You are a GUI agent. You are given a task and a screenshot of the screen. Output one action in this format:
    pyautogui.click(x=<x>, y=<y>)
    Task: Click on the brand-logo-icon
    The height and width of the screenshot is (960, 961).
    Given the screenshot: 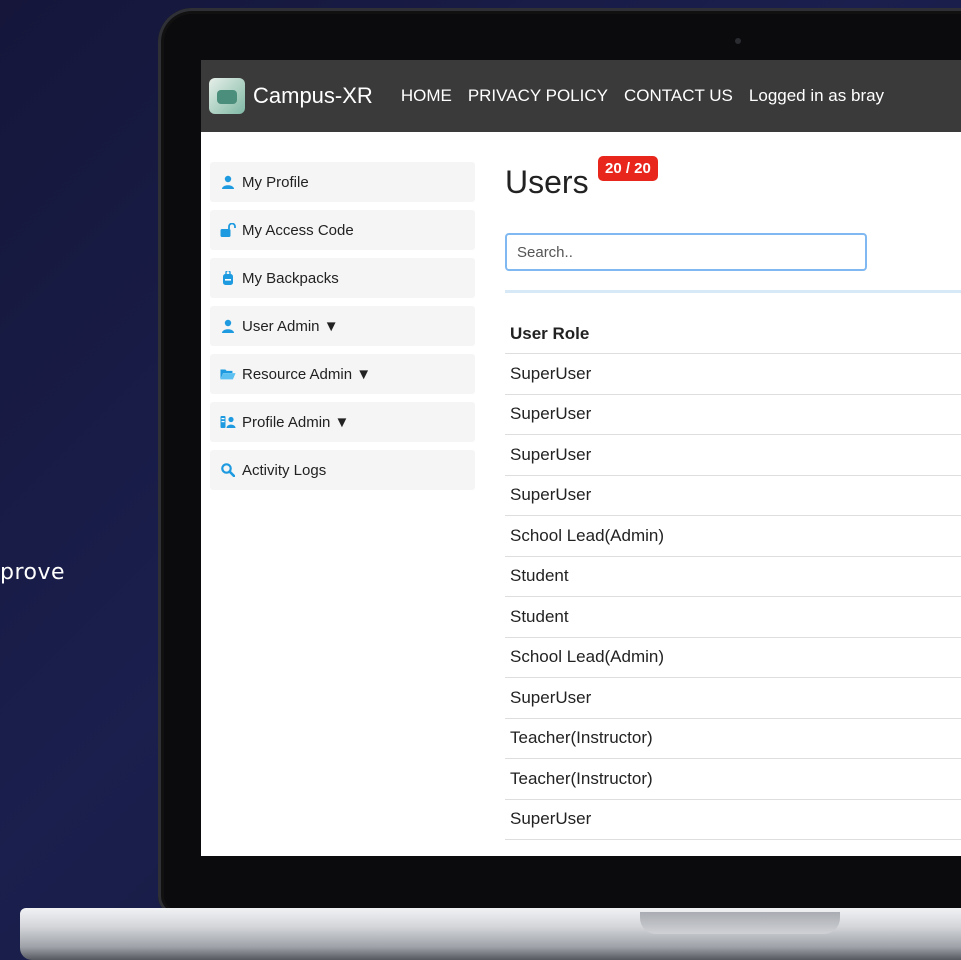 What is the action you would take?
    pyautogui.click(x=227, y=96)
    